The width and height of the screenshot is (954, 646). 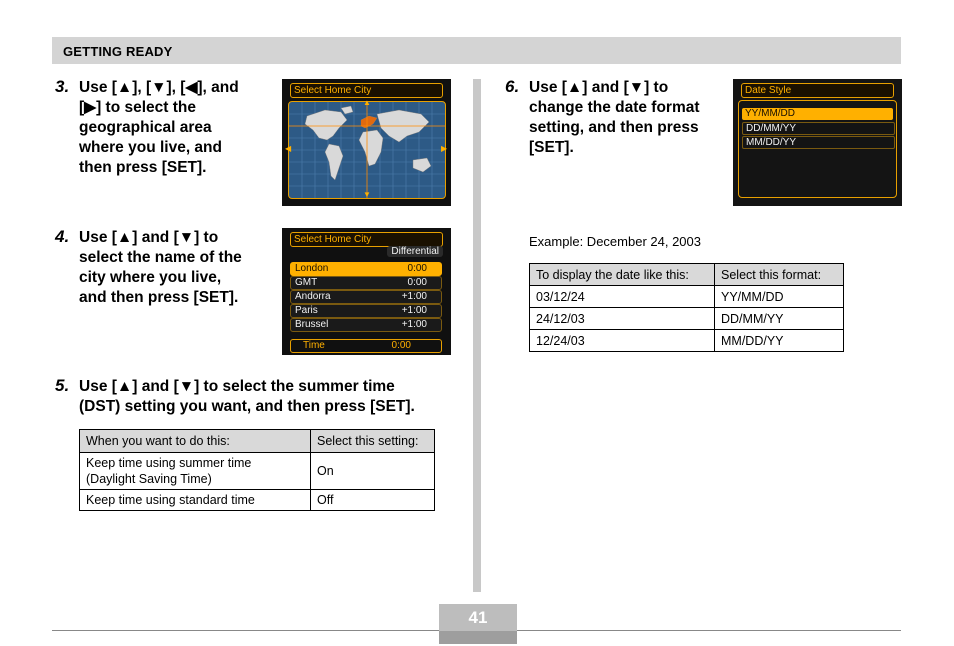 I want to click on lcd-city-title: Select Home City, so click(x=366, y=239).